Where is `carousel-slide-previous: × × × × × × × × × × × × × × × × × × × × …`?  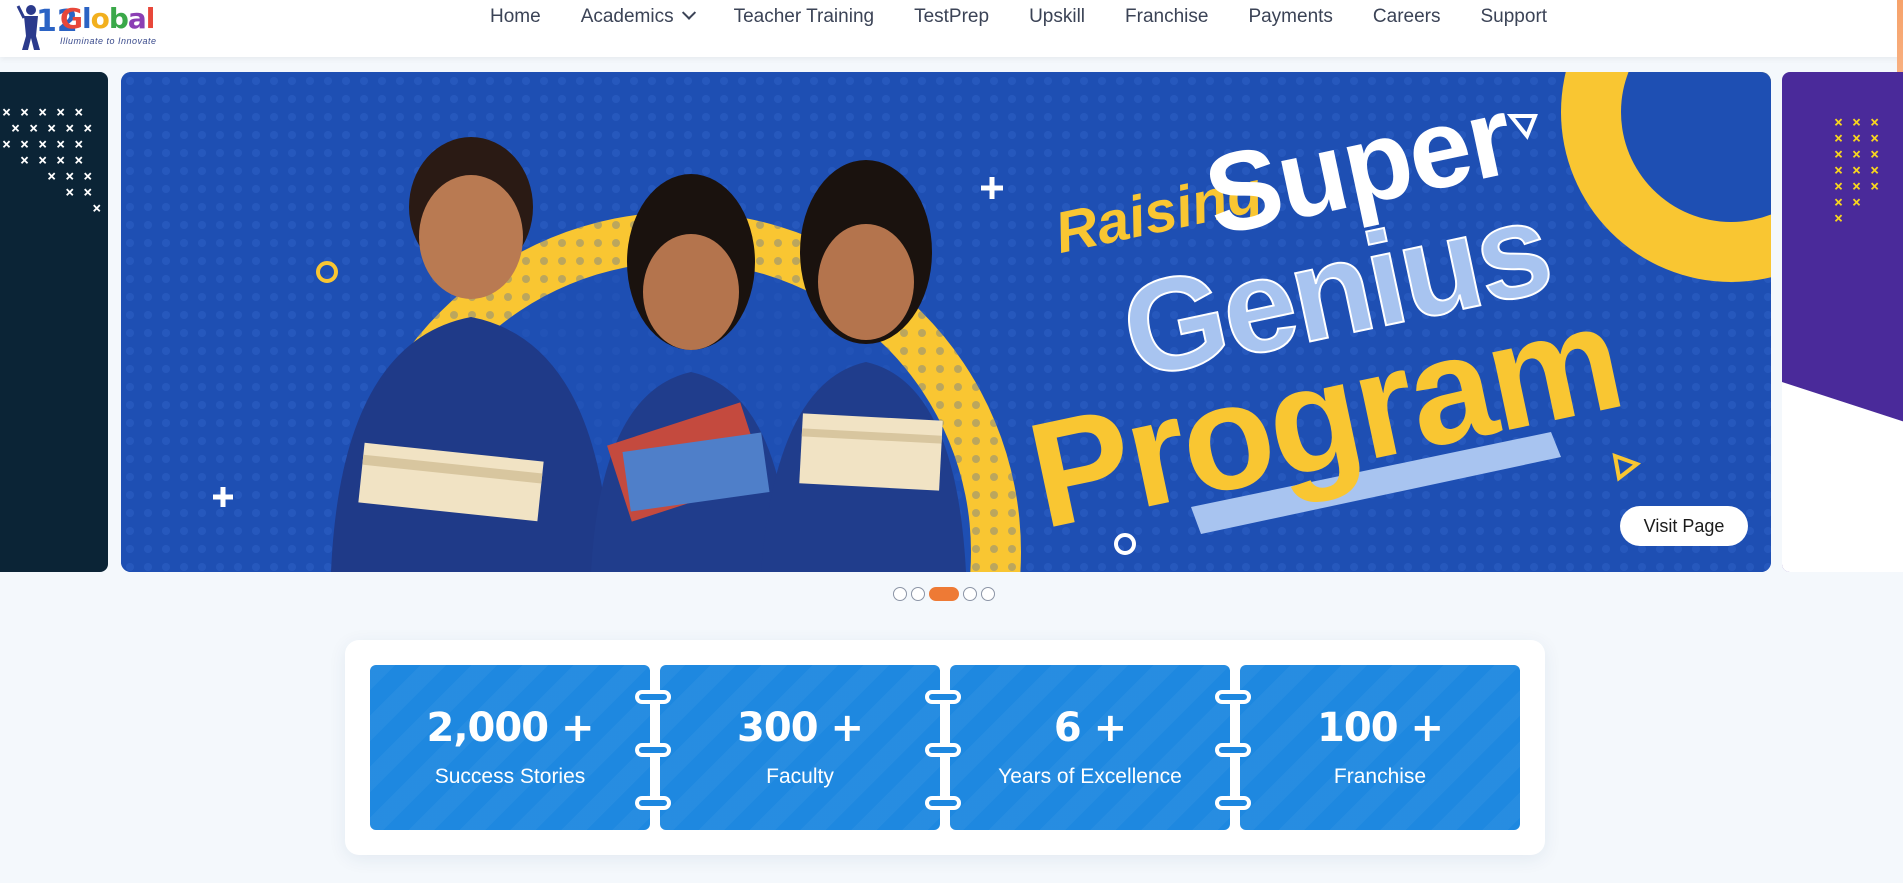
carousel-slide-previous: × × × × × × × × × × × × × × × × × × × × … is located at coordinates (54, 322).